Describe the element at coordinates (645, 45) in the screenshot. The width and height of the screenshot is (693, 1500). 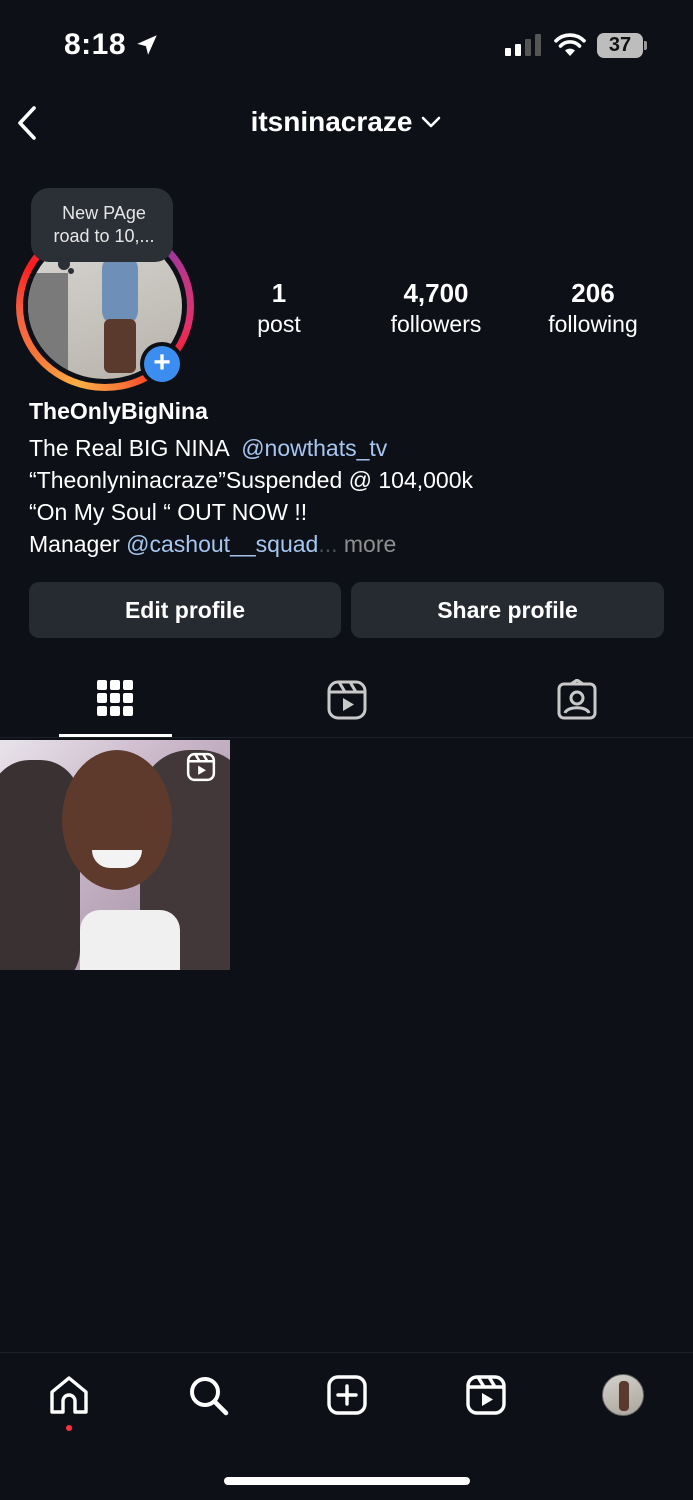
I see `battery-nub` at that location.